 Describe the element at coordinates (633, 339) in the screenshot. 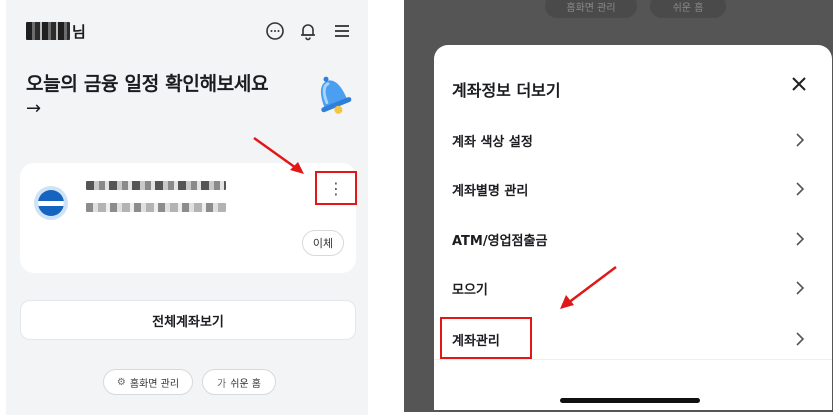

I see `menu-item-account-management: 계좌관리` at that location.